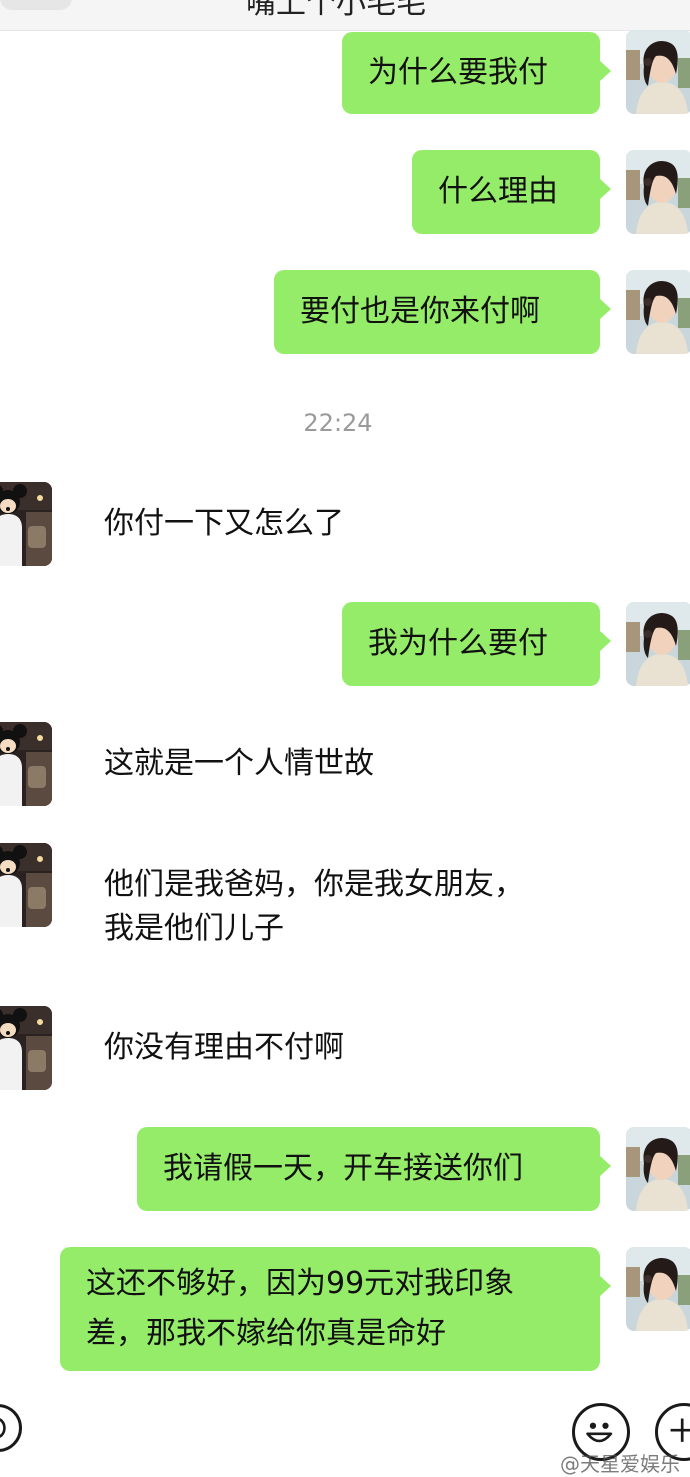  Describe the element at coordinates (11, 1428) in the screenshot. I see `voice-icon` at that location.